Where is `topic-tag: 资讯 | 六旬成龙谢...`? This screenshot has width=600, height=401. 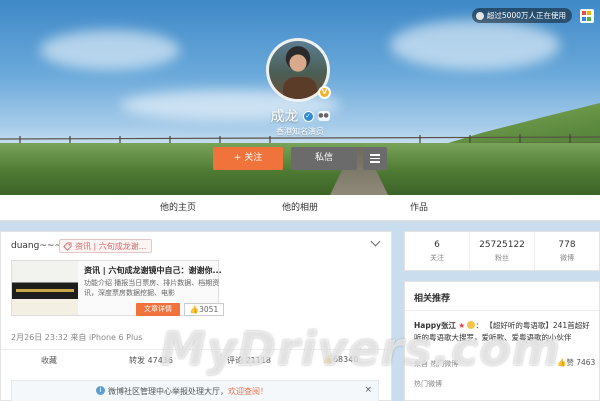 topic-tag: 资讯 | 六旬成龙谢... is located at coordinates (106, 246).